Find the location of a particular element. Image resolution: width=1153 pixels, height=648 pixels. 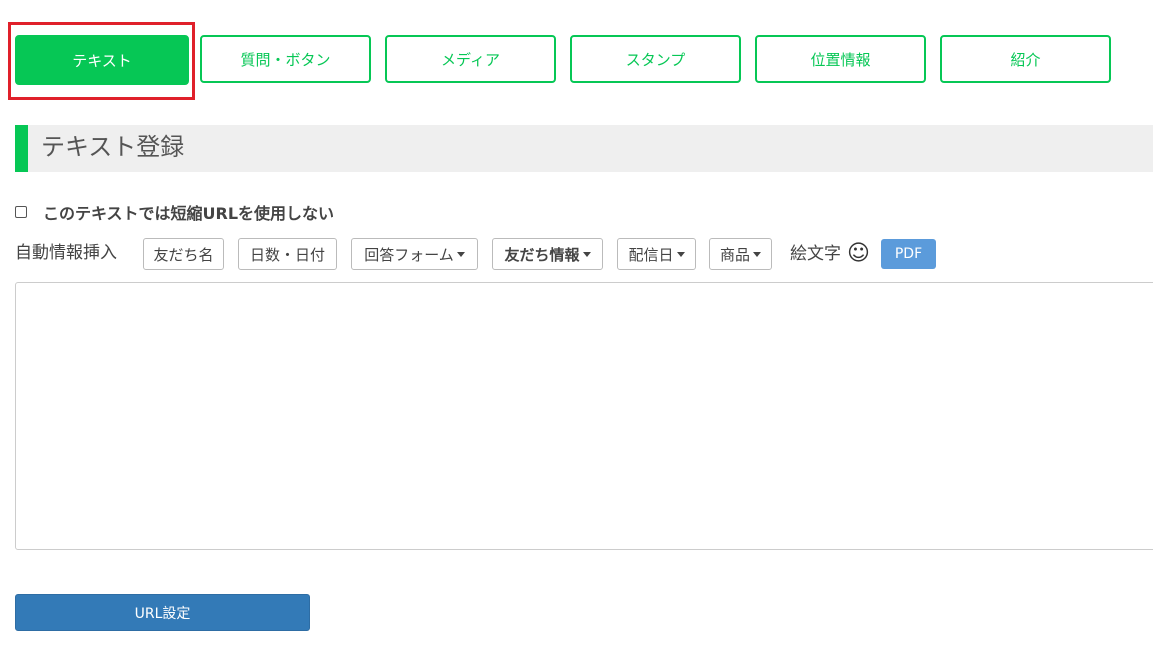

highlight-box is located at coordinates (101, 61).